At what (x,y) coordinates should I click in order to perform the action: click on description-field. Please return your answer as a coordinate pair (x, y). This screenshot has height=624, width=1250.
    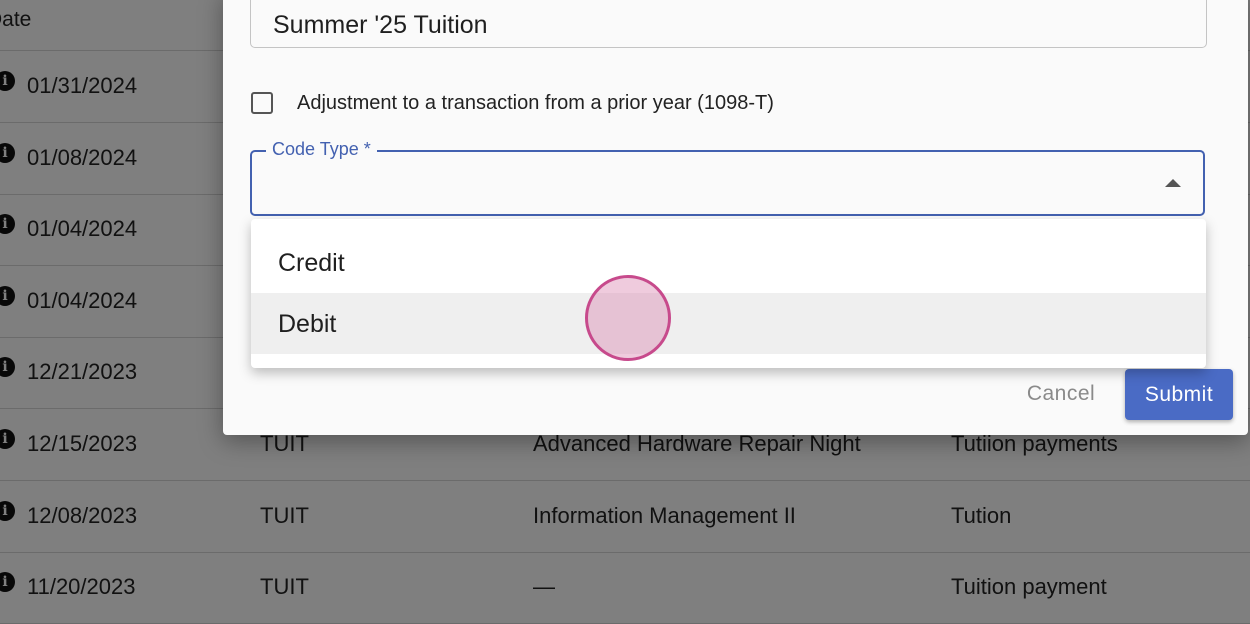
    Looking at the image, I should click on (728, 24).